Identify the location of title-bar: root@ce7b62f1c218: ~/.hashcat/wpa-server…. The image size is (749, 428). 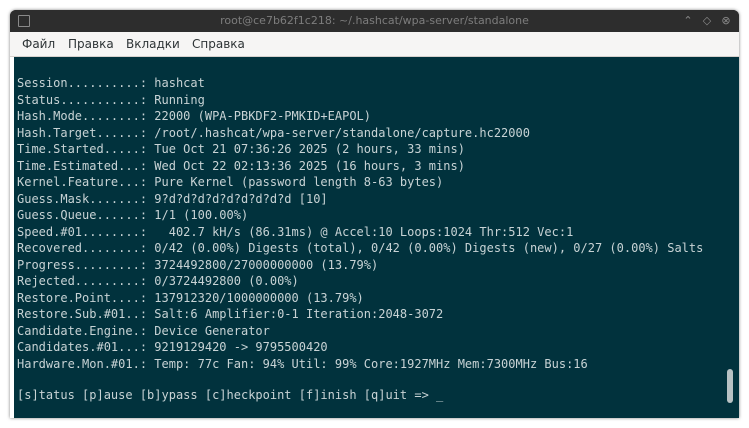
(374, 21).